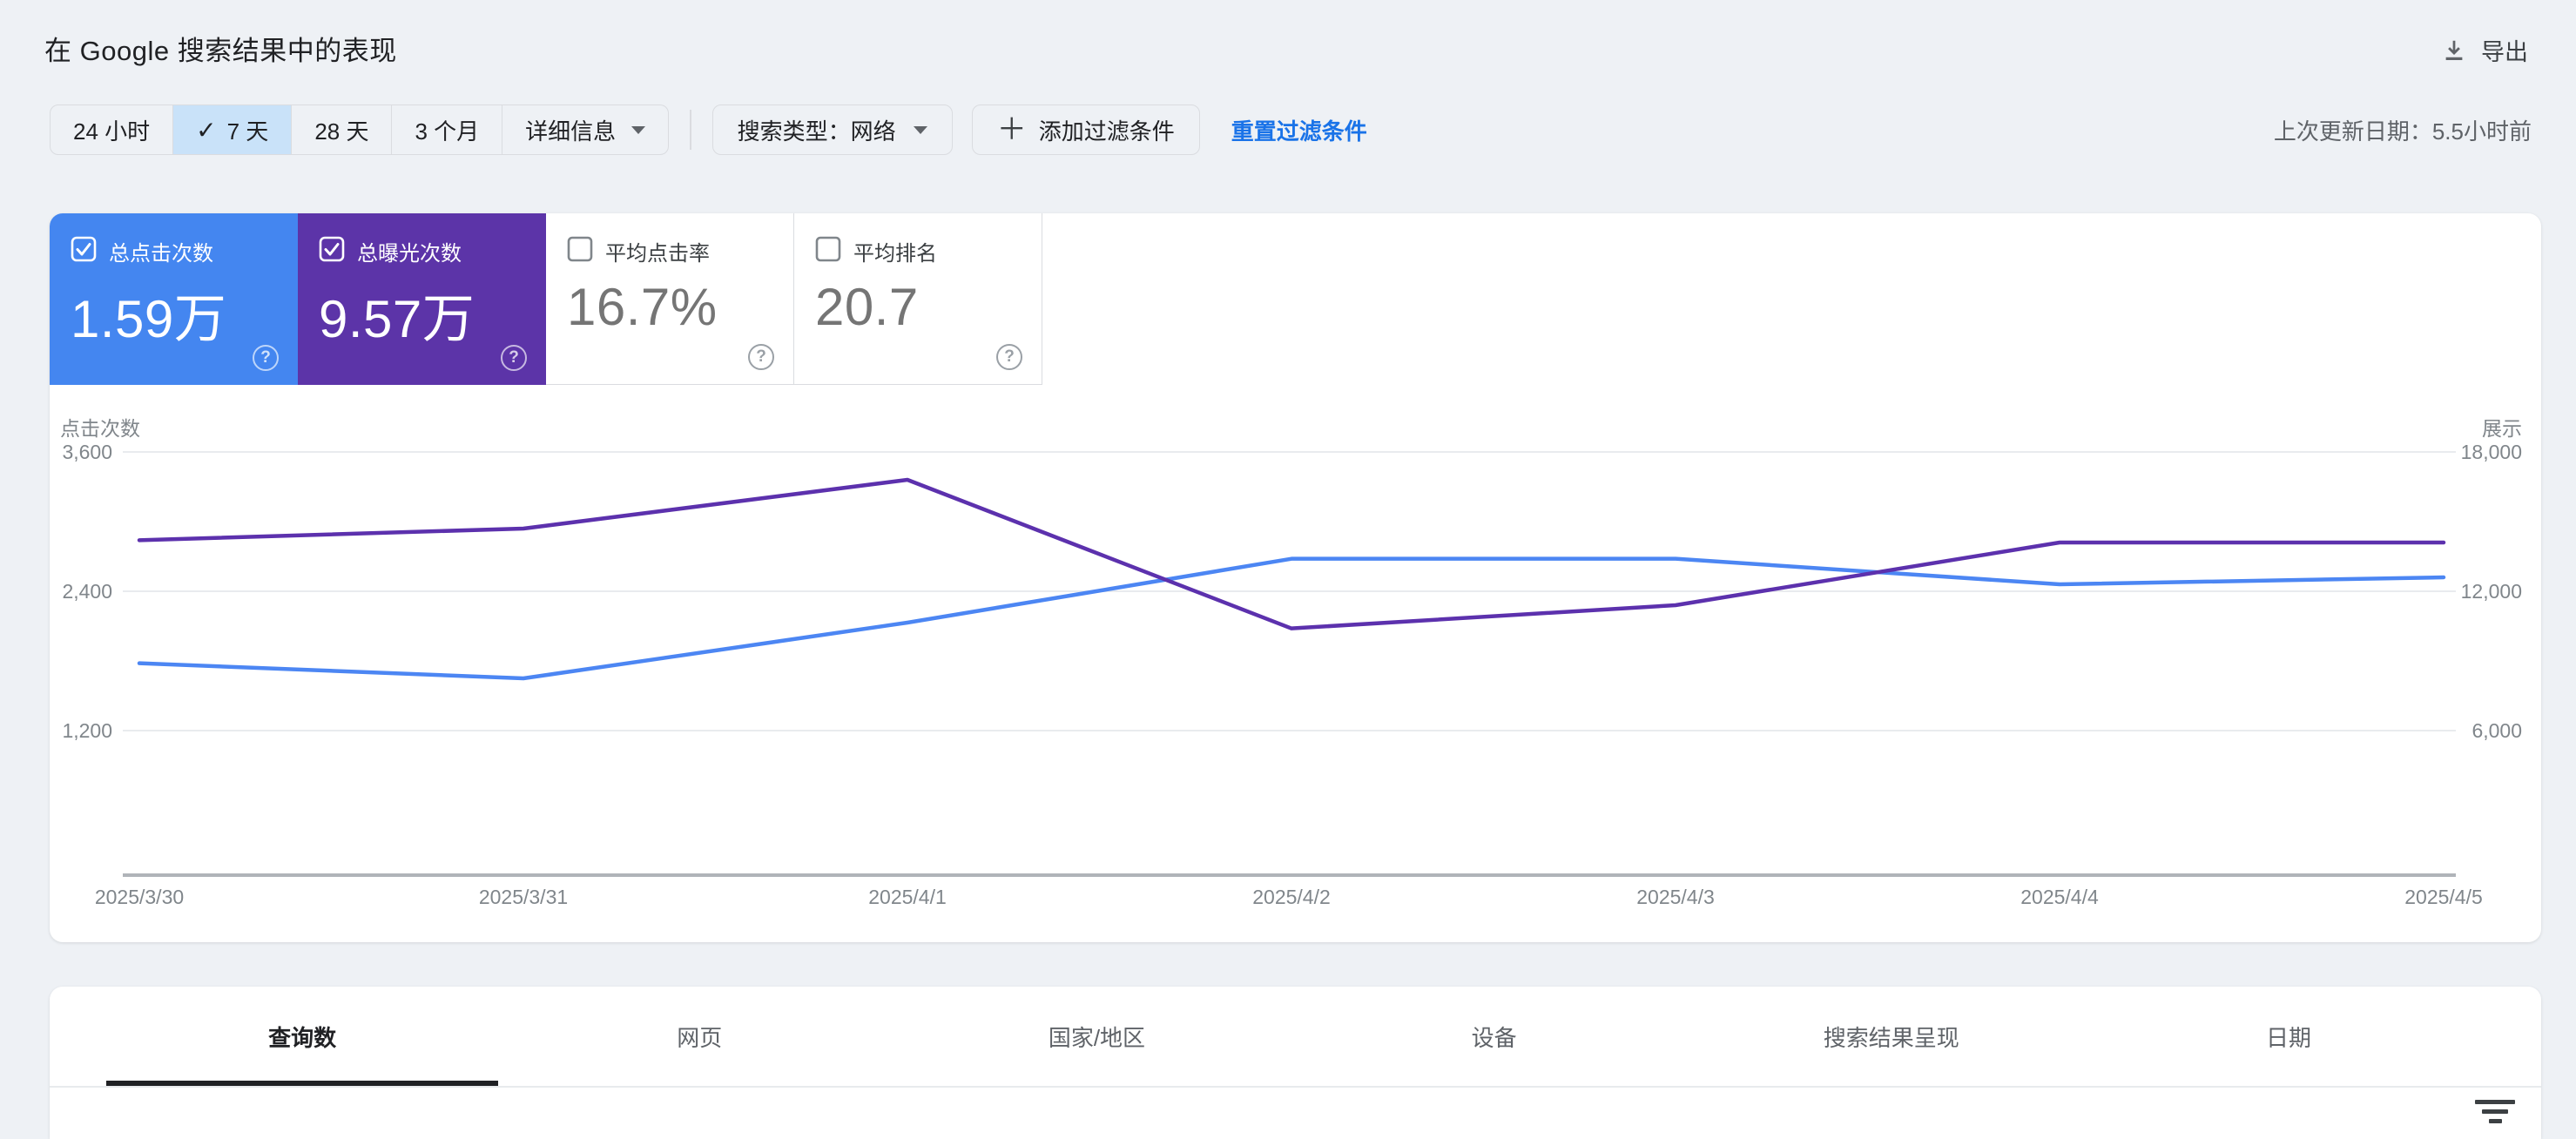 The image size is (2576, 1139). I want to click on metric-value: 9.57万, so click(397, 319).